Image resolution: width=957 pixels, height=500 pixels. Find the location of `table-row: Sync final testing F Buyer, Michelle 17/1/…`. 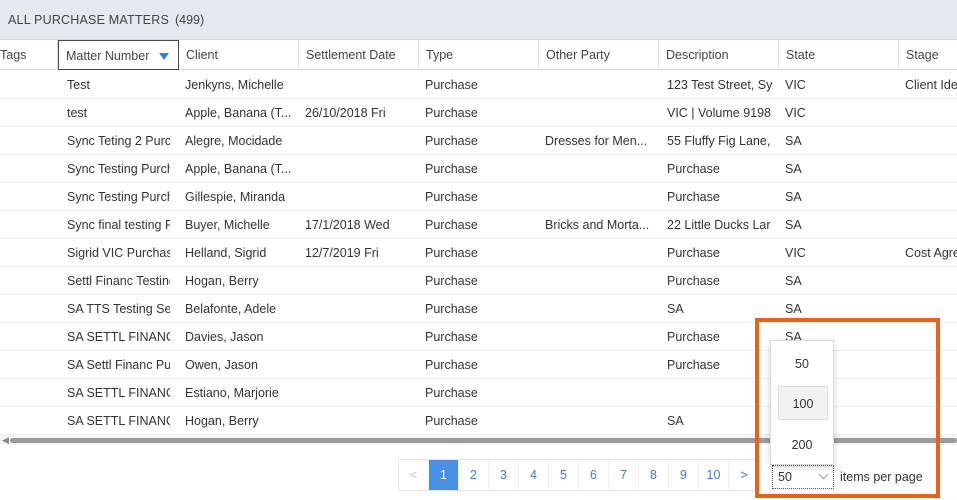

table-row: Sync final testing F Buyer, Michelle 17/1/… is located at coordinates (478, 225).